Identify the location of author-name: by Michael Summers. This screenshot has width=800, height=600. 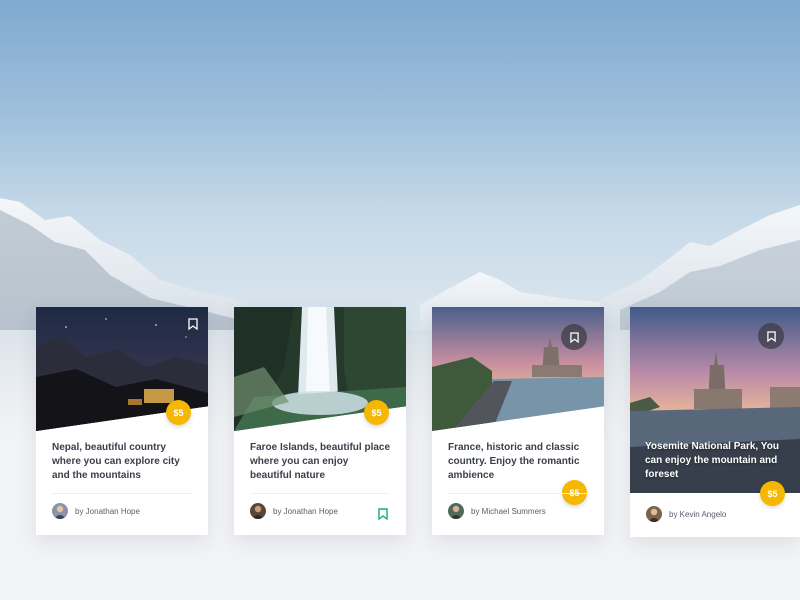
(508, 511).